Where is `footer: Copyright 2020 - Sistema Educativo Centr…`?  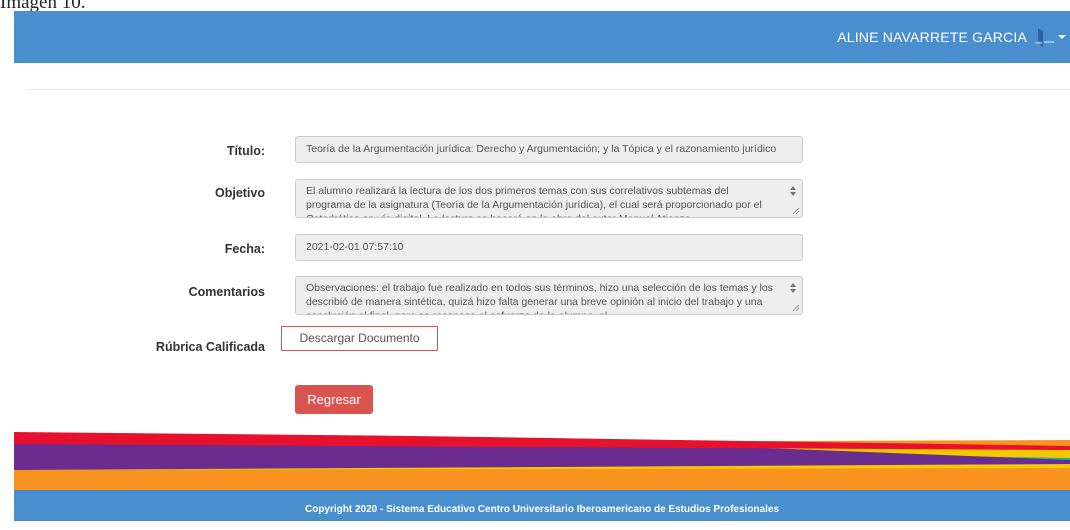 footer: Copyright 2020 - Sistema Educativo Centr… is located at coordinates (542, 505).